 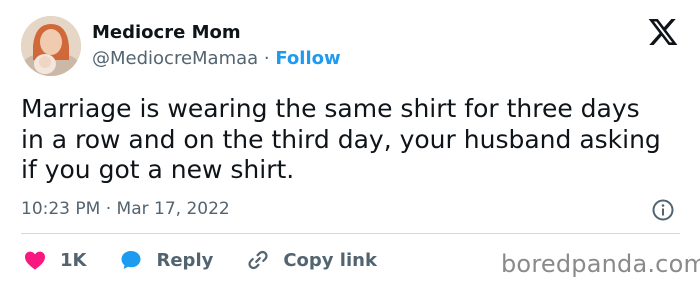 I want to click on avatar, so click(x=51, y=46).